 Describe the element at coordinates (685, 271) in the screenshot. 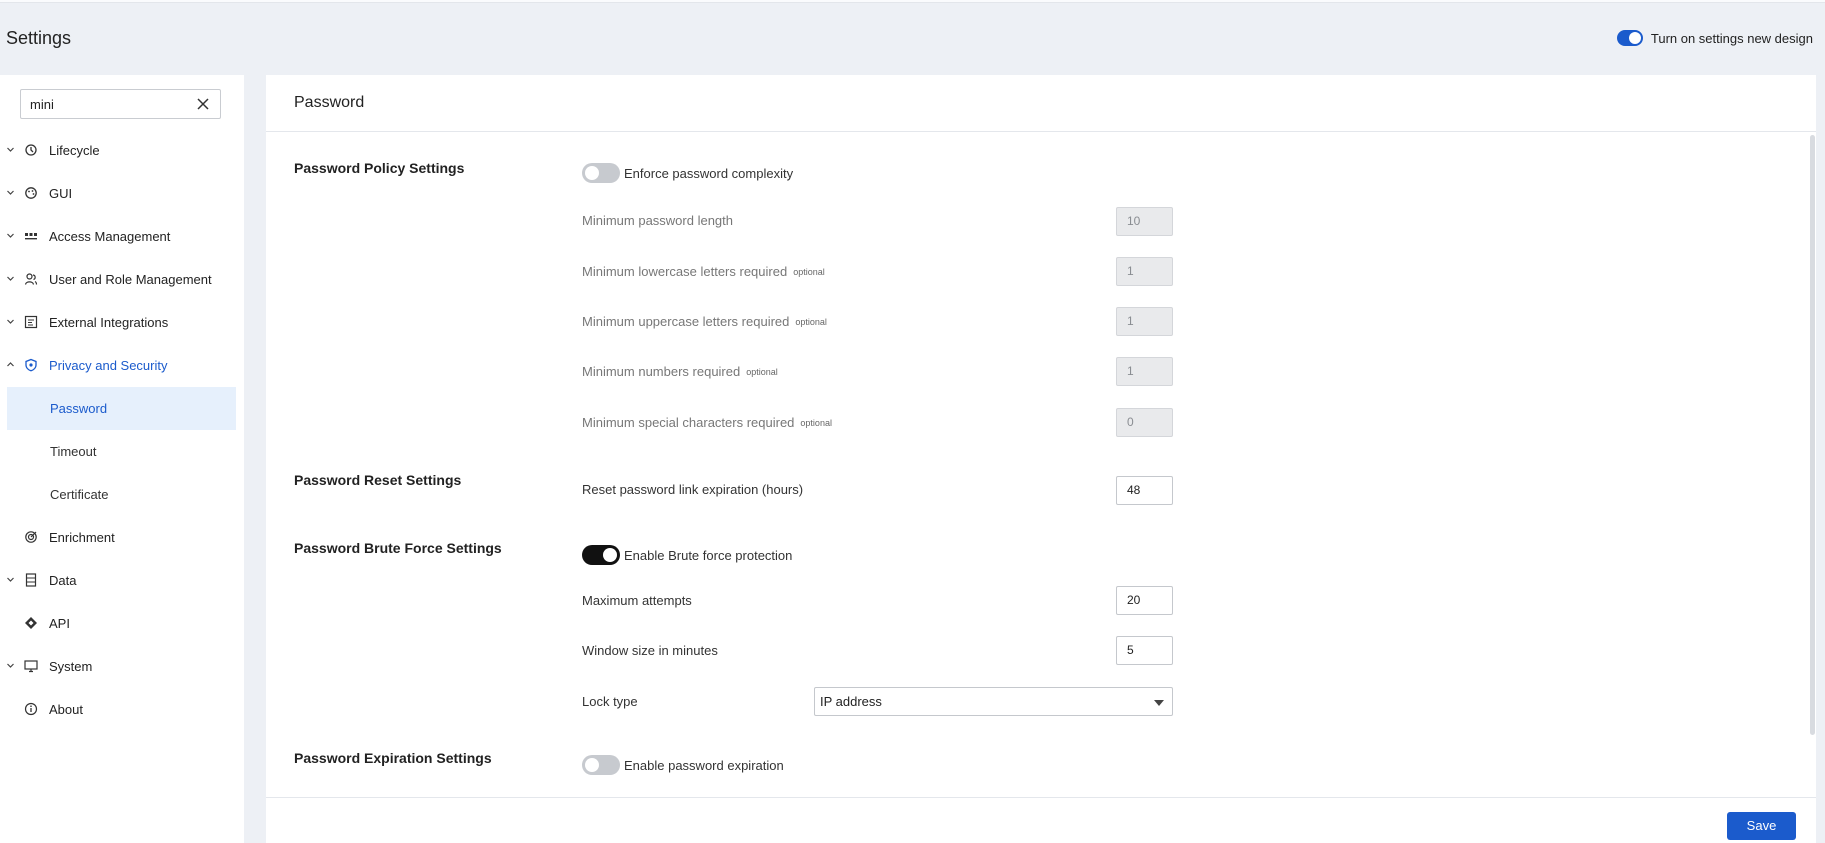

I see `min-lowercase-label: Minimum lowercase letters required` at that location.